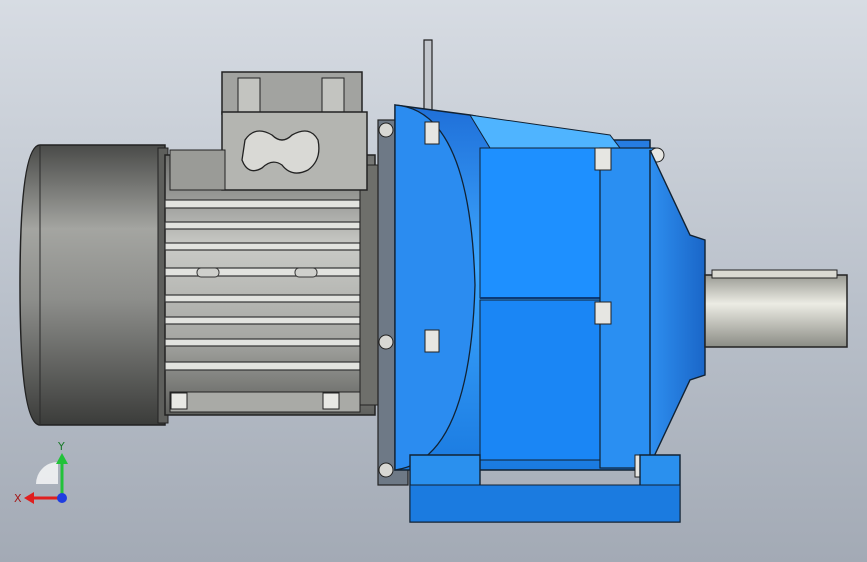 The width and height of the screenshot is (867, 562). What do you see at coordinates (41, 472) in the screenshot?
I see `axis-triad-icon: Y X` at bounding box center [41, 472].